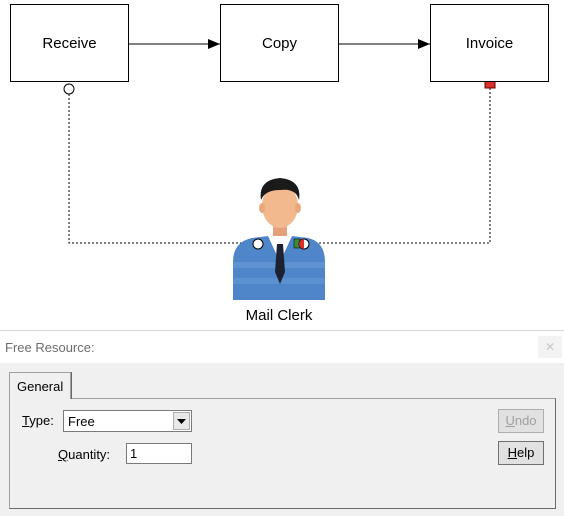  What do you see at coordinates (41, 420) in the screenshot?
I see `type-label-rest: ype:` at bounding box center [41, 420].